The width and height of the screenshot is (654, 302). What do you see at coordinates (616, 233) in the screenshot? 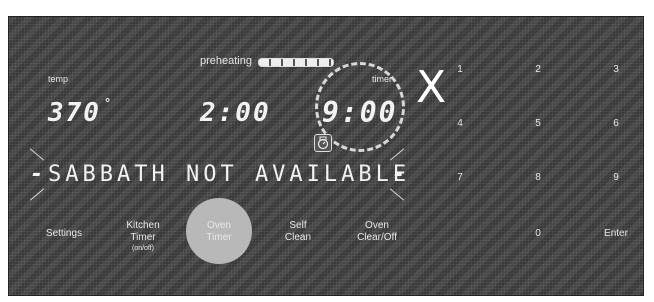
I see `key-enter: Enter` at bounding box center [616, 233].